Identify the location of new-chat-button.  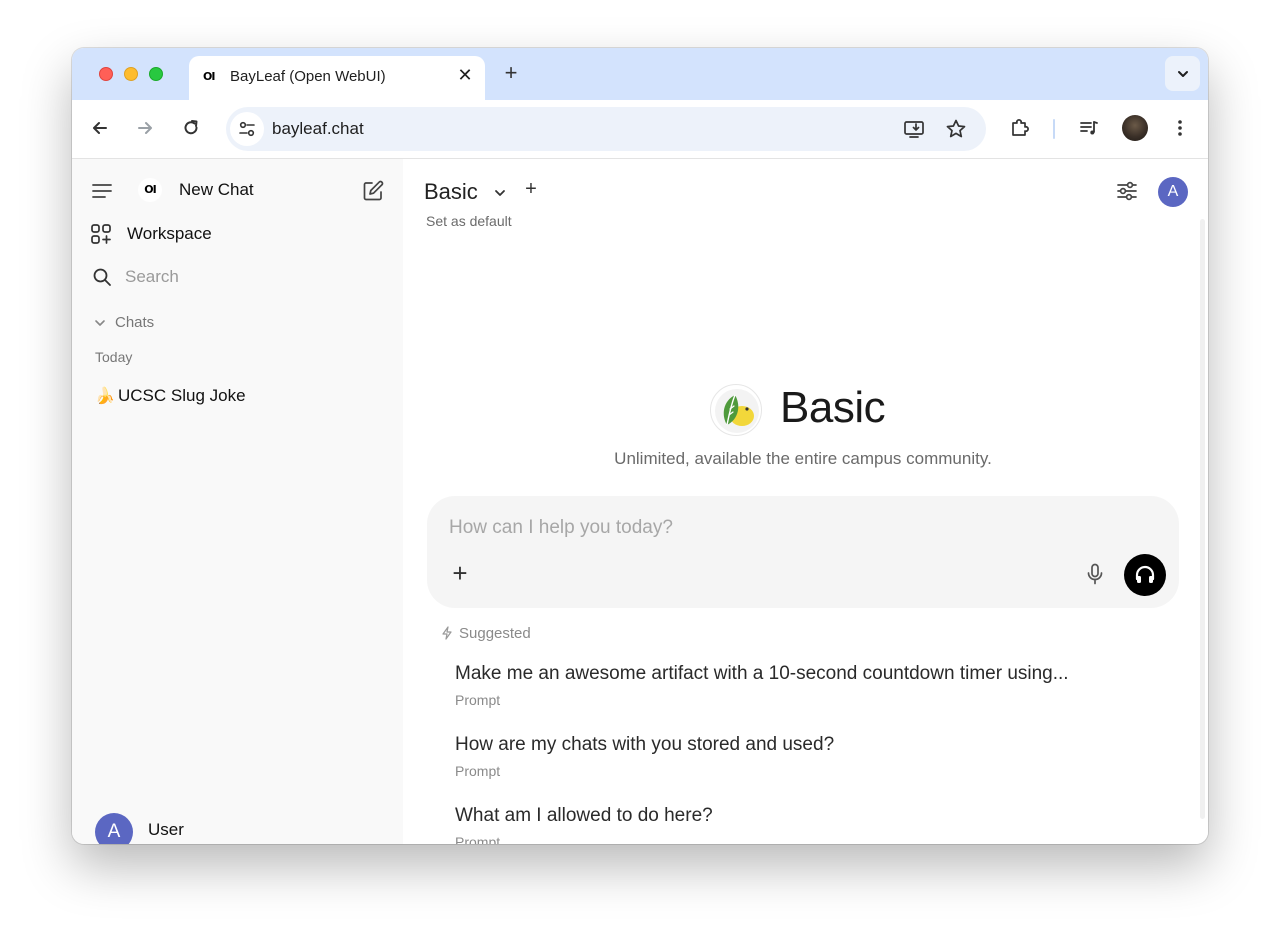
(373, 191).